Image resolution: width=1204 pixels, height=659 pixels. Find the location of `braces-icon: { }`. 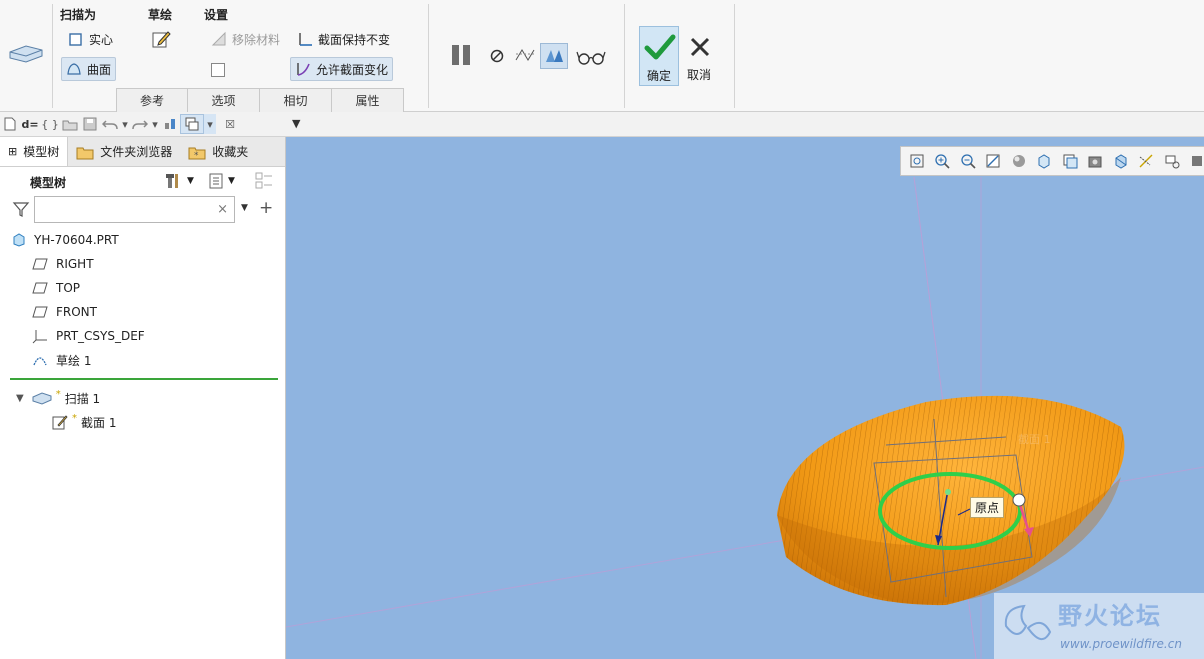

braces-icon: { } is located at coordinates (50, 124).